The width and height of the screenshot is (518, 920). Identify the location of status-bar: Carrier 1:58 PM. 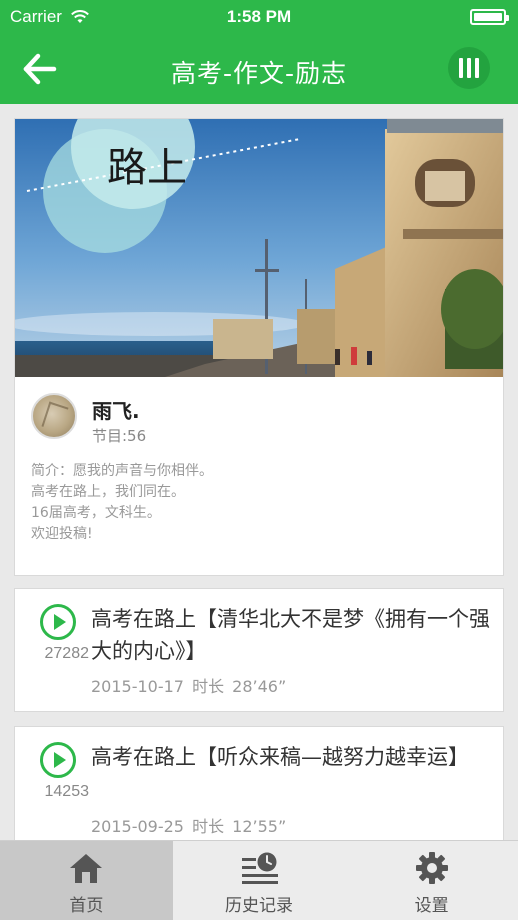
(259, 17).